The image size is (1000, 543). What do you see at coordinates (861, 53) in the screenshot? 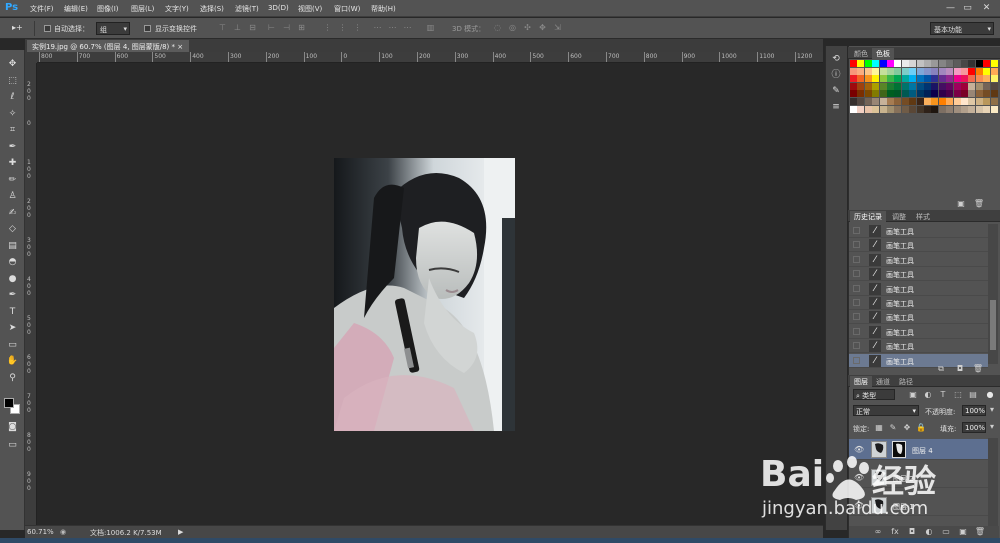
I see `tab-color: 颜色` at bounding box center [861, 53].